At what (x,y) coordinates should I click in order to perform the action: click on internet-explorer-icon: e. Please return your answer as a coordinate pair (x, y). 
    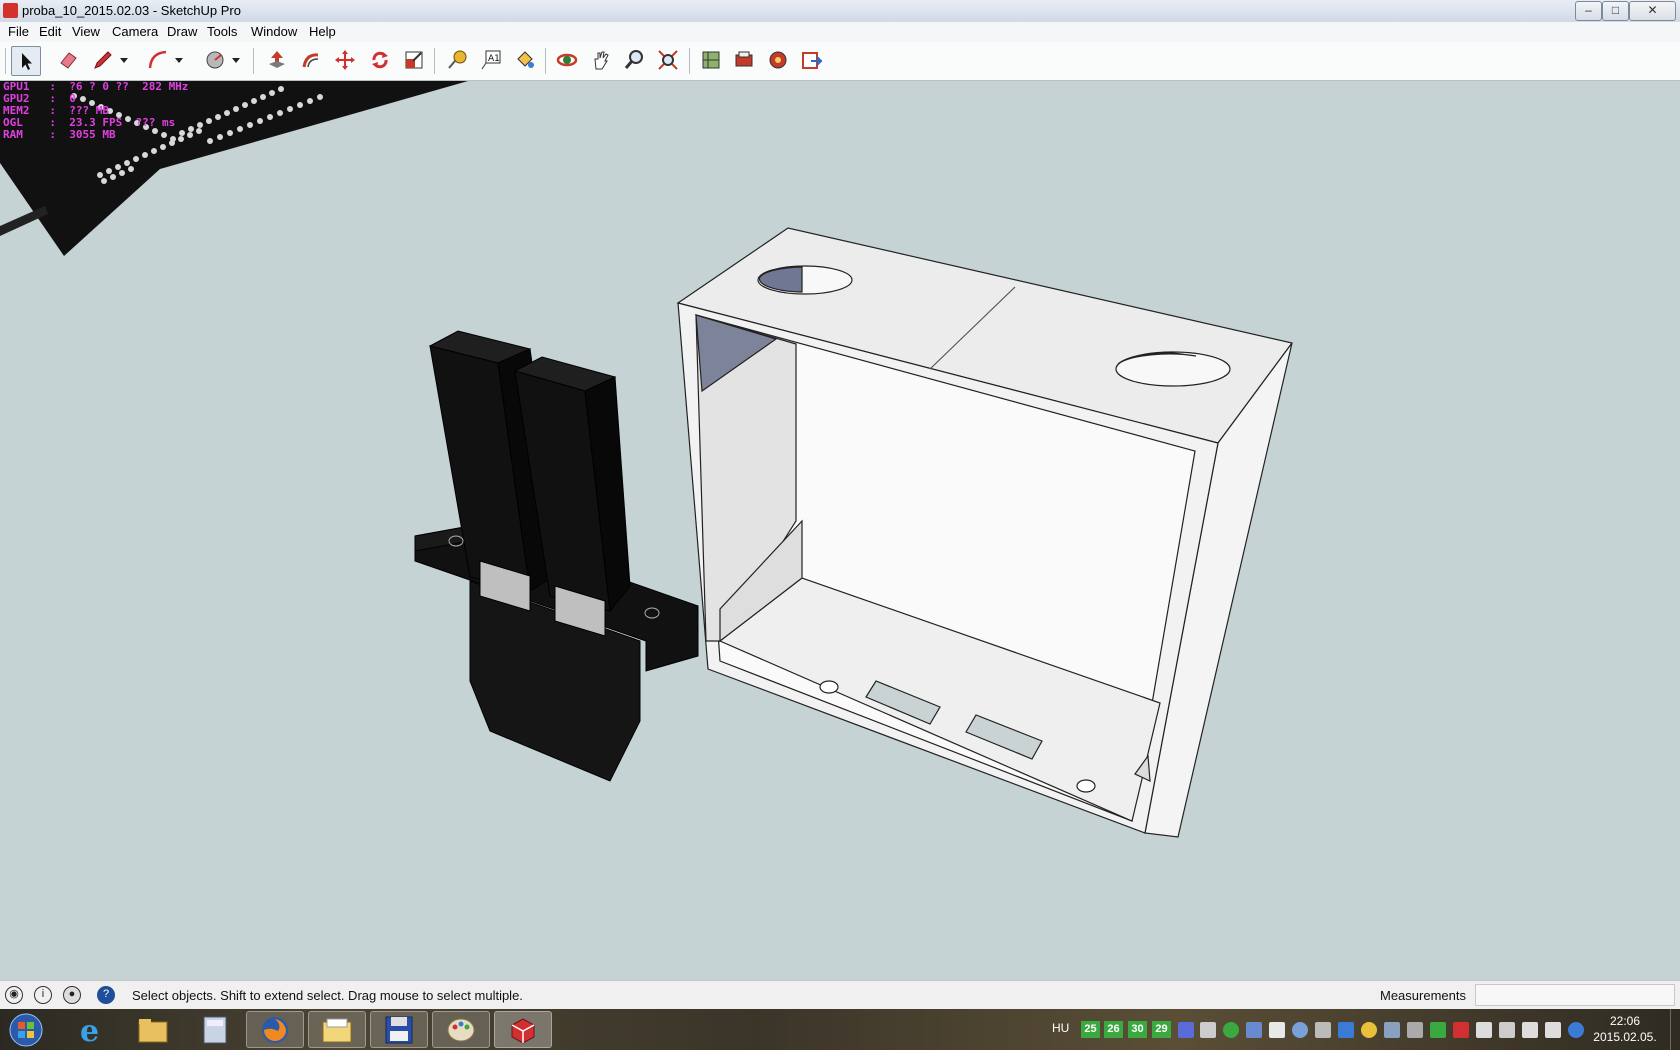
    Looking at the image, I should click on (91, 1029).